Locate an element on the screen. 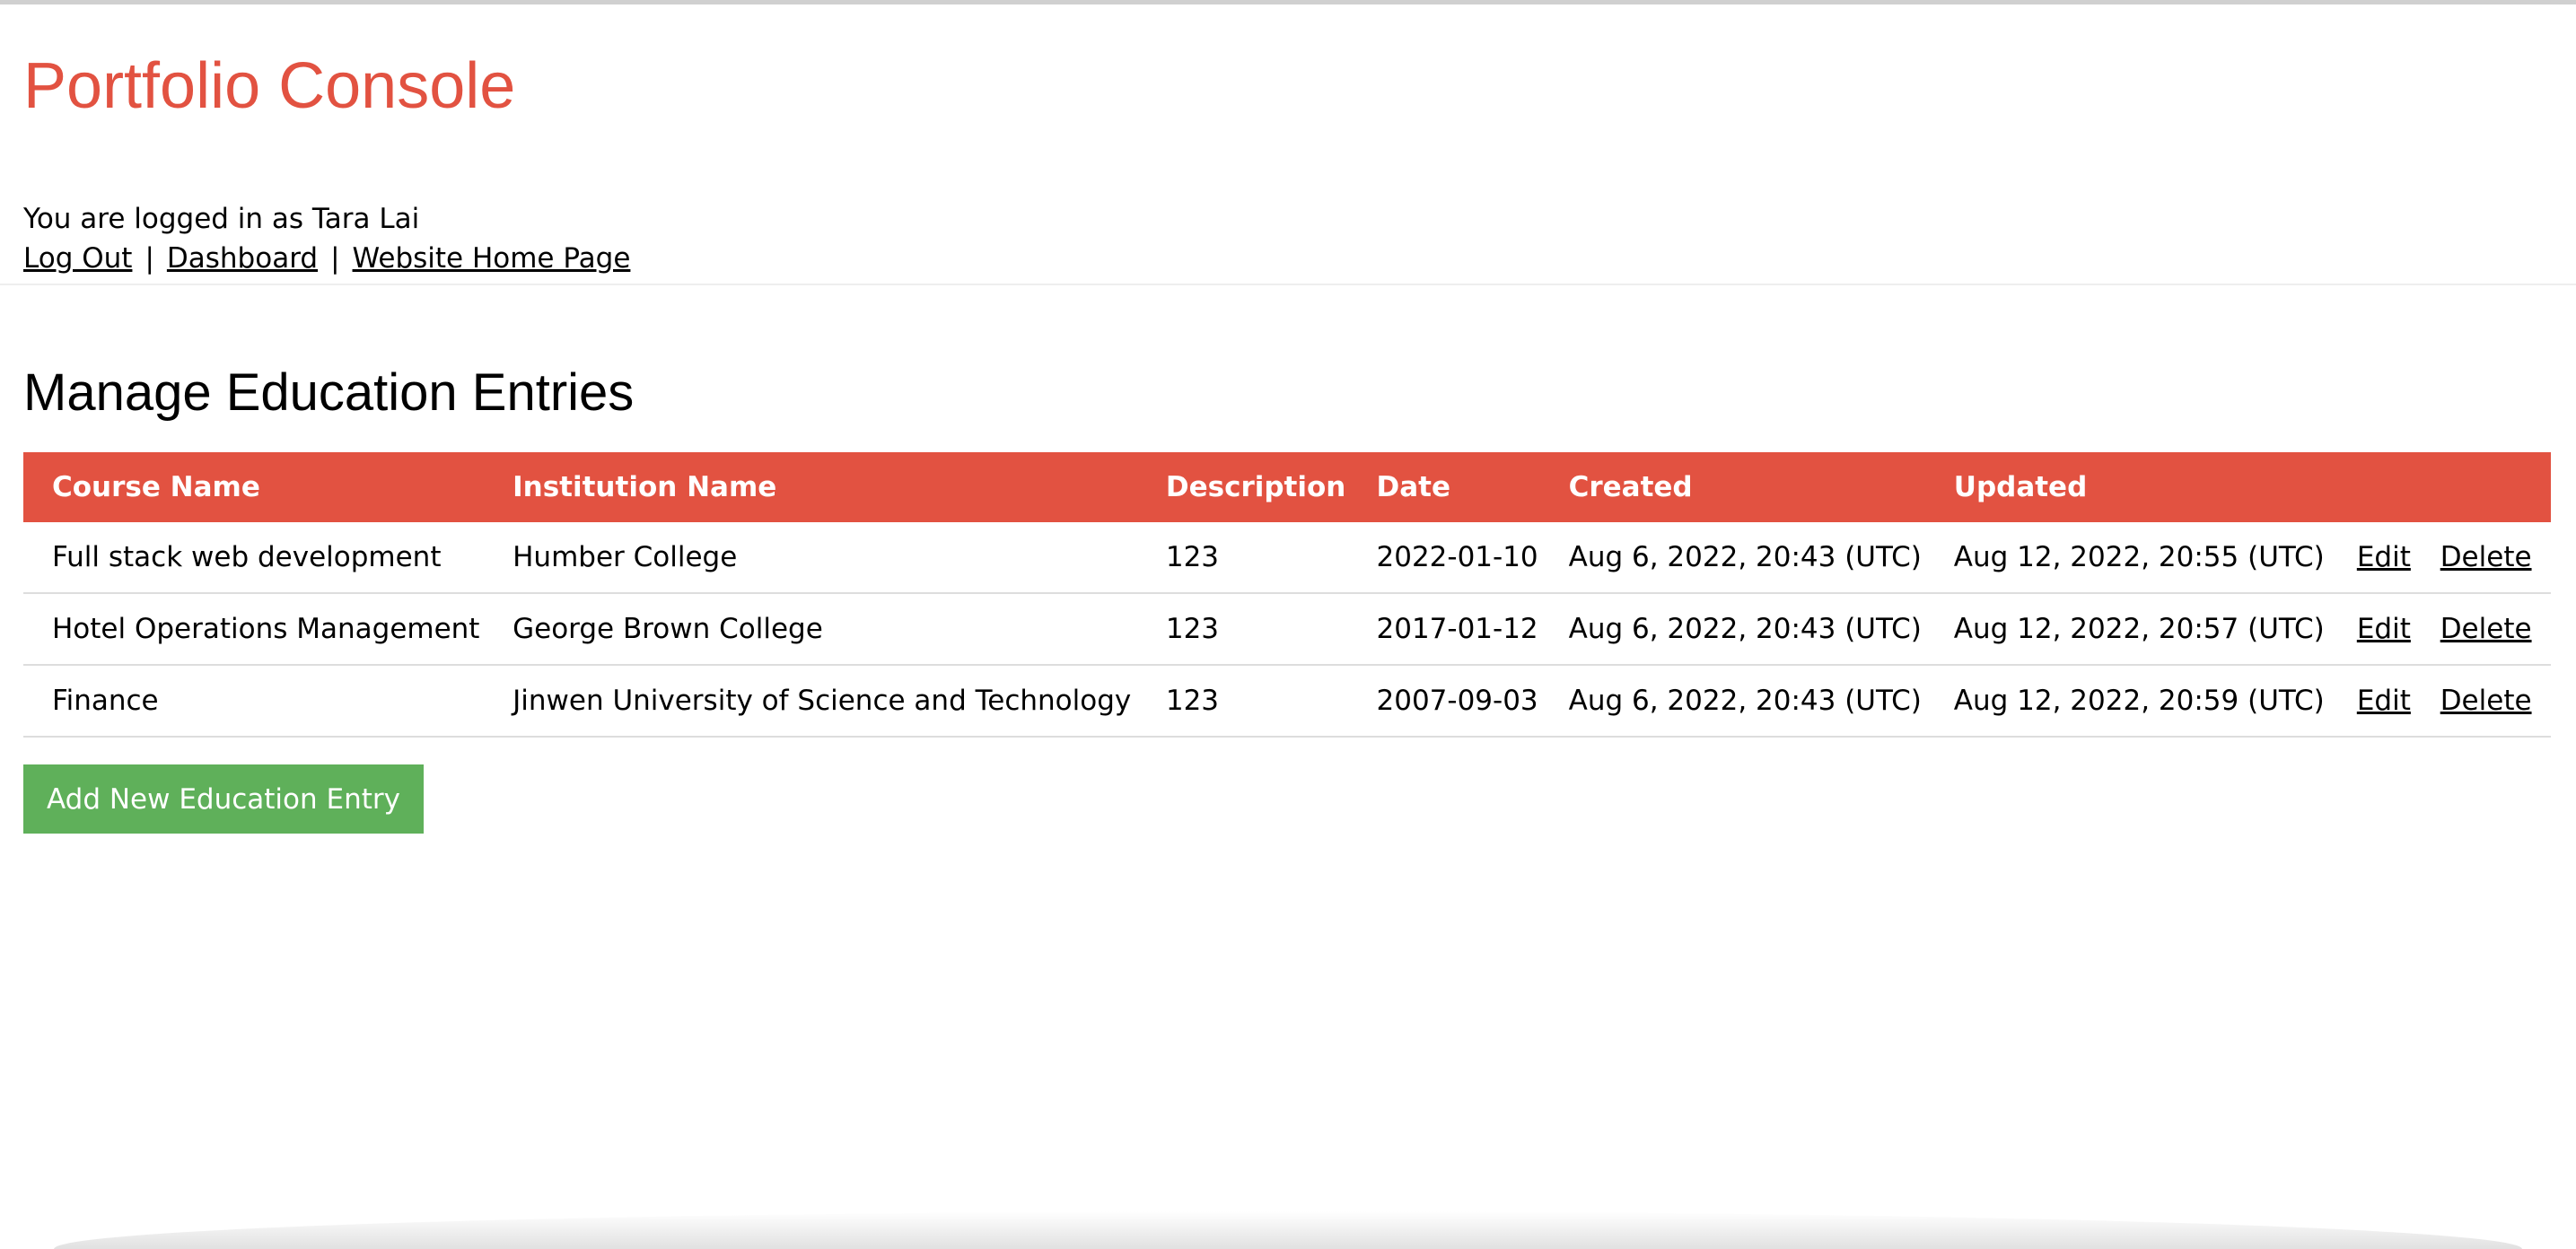  log-out-link: Log Out is located at coordinates (77, 258).